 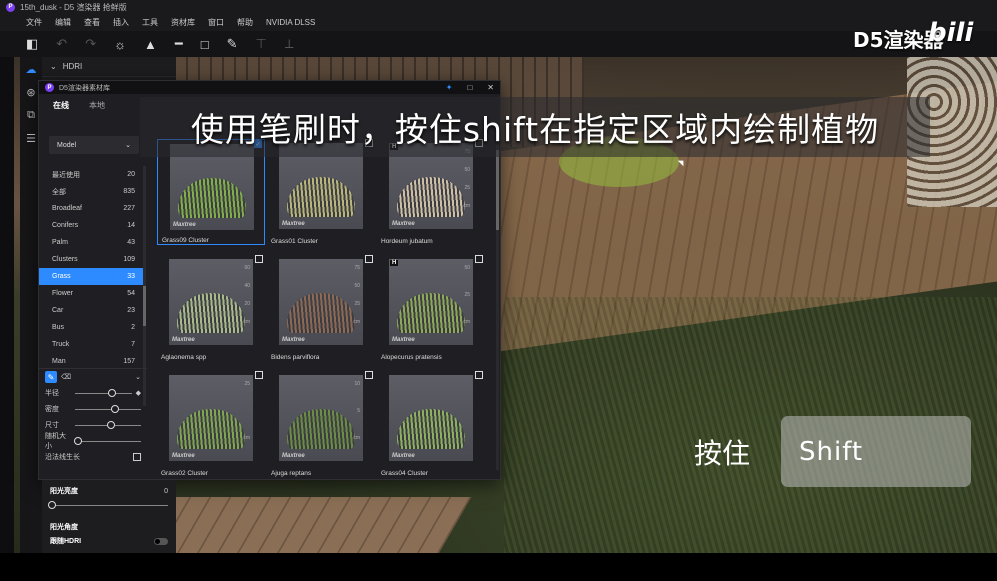 What do you see at coordinates (61, 105) in the screenshot?
I see `tab-online: 在线` at bounding box center [61, 105].